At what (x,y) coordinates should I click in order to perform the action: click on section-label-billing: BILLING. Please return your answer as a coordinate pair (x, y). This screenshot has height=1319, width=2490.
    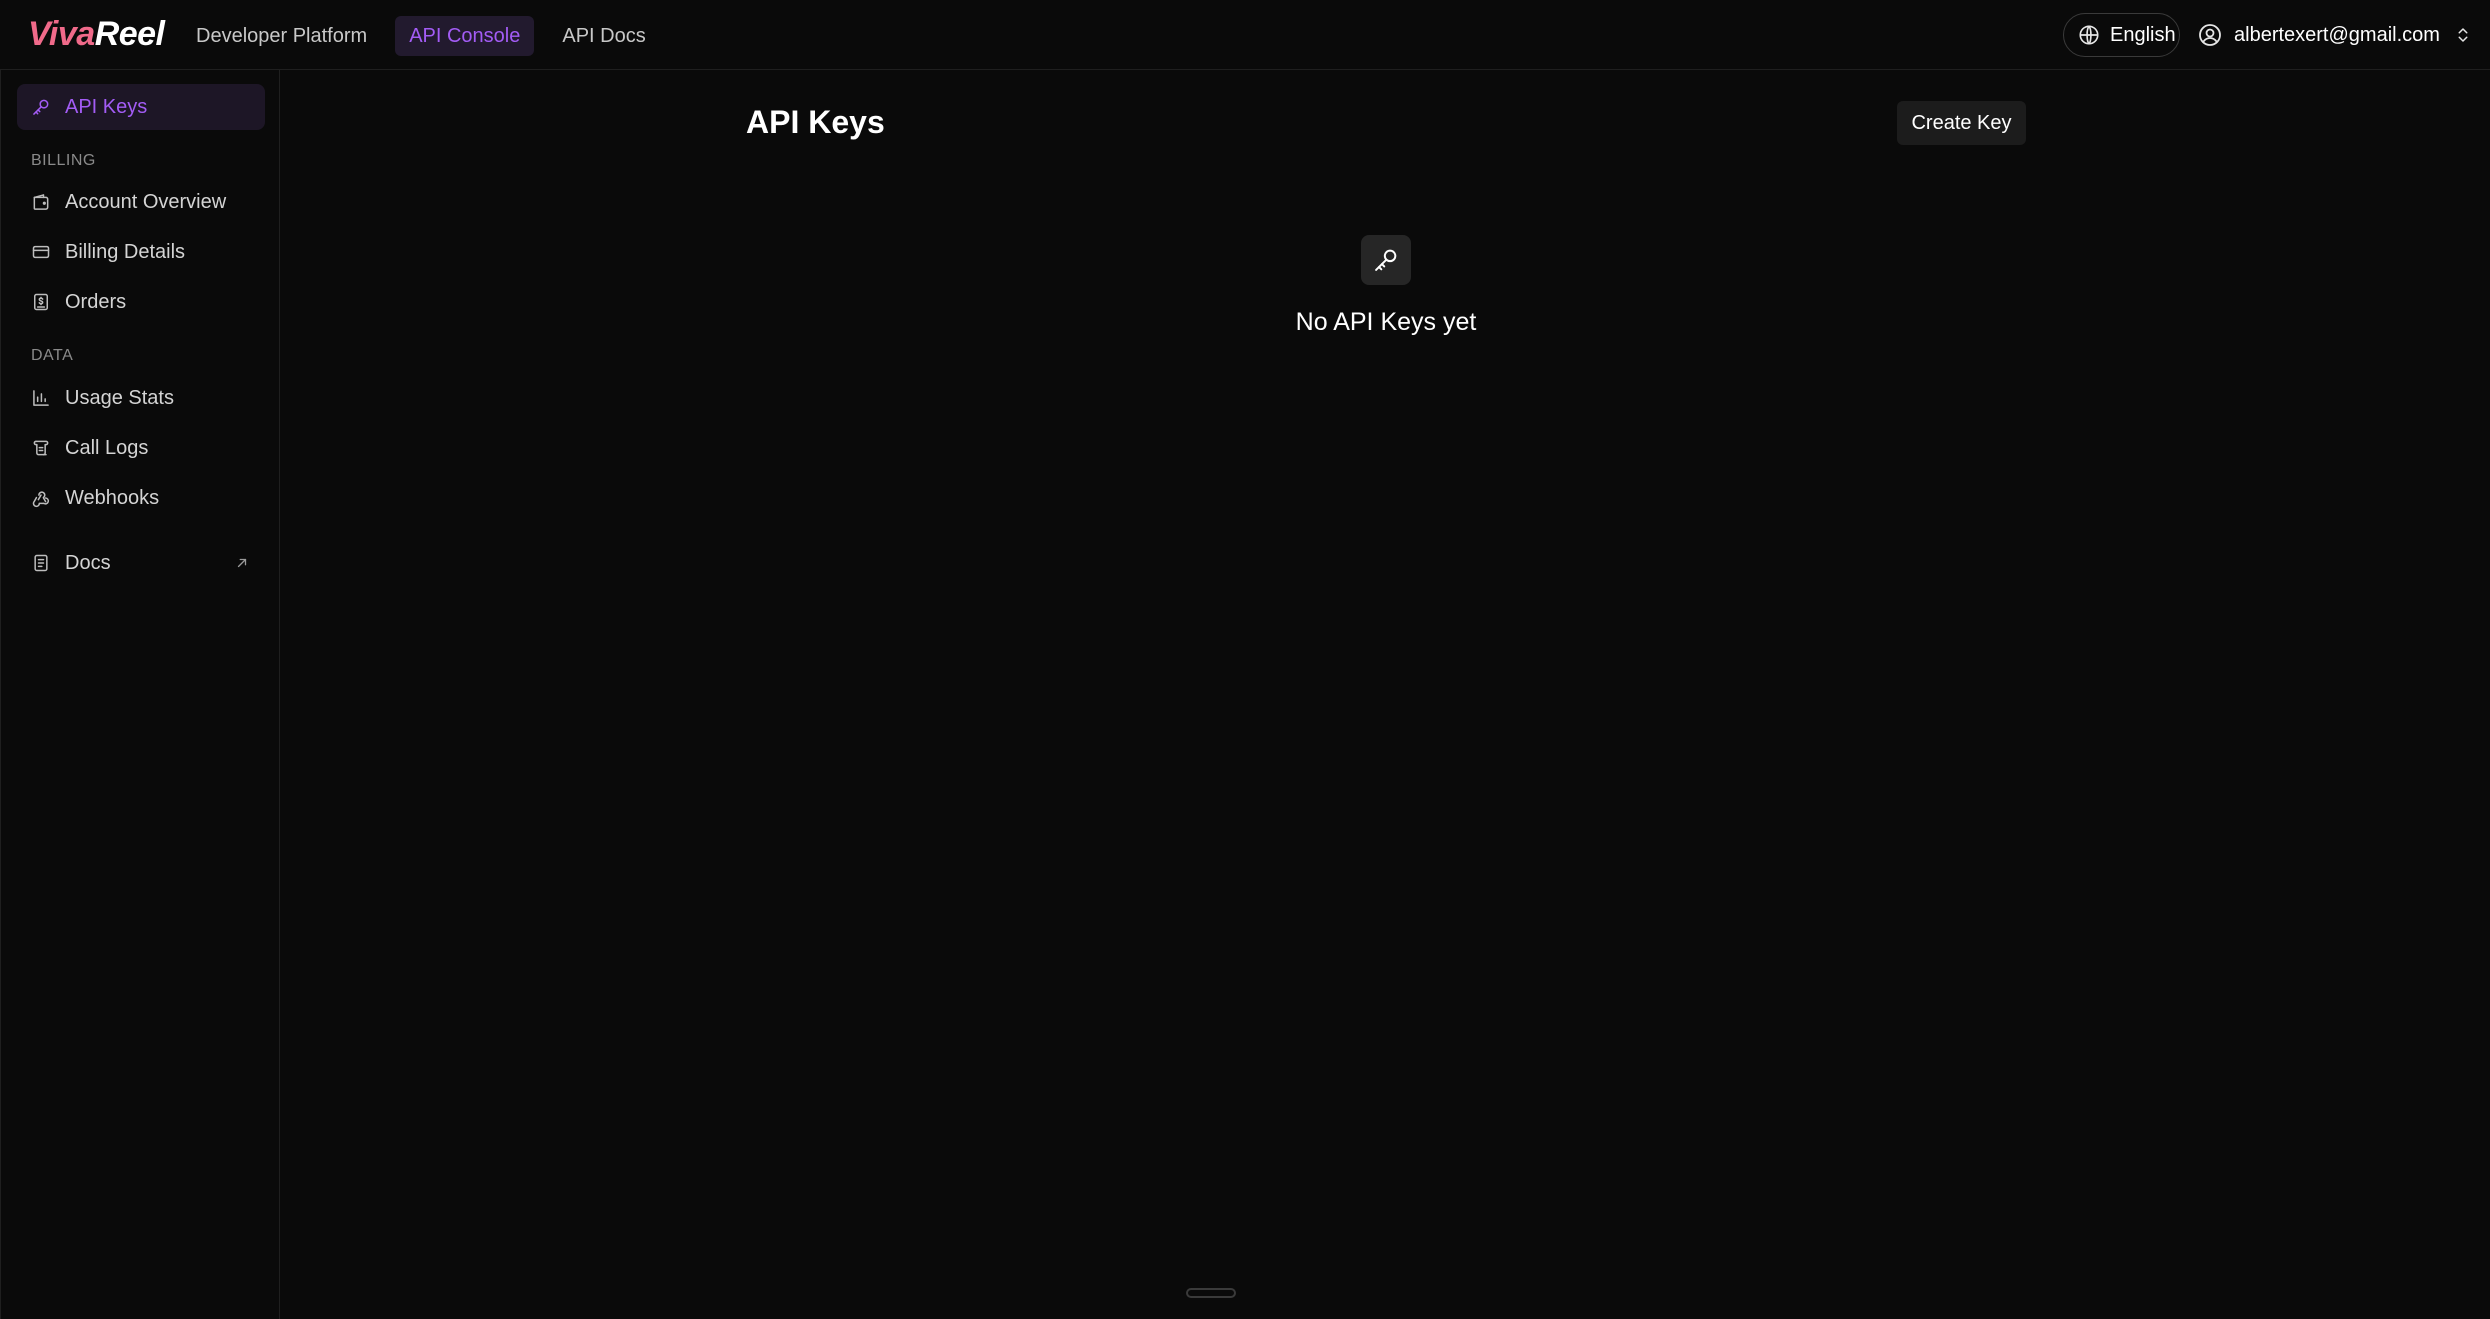
    Looking at the image, I should click on (63, 160).